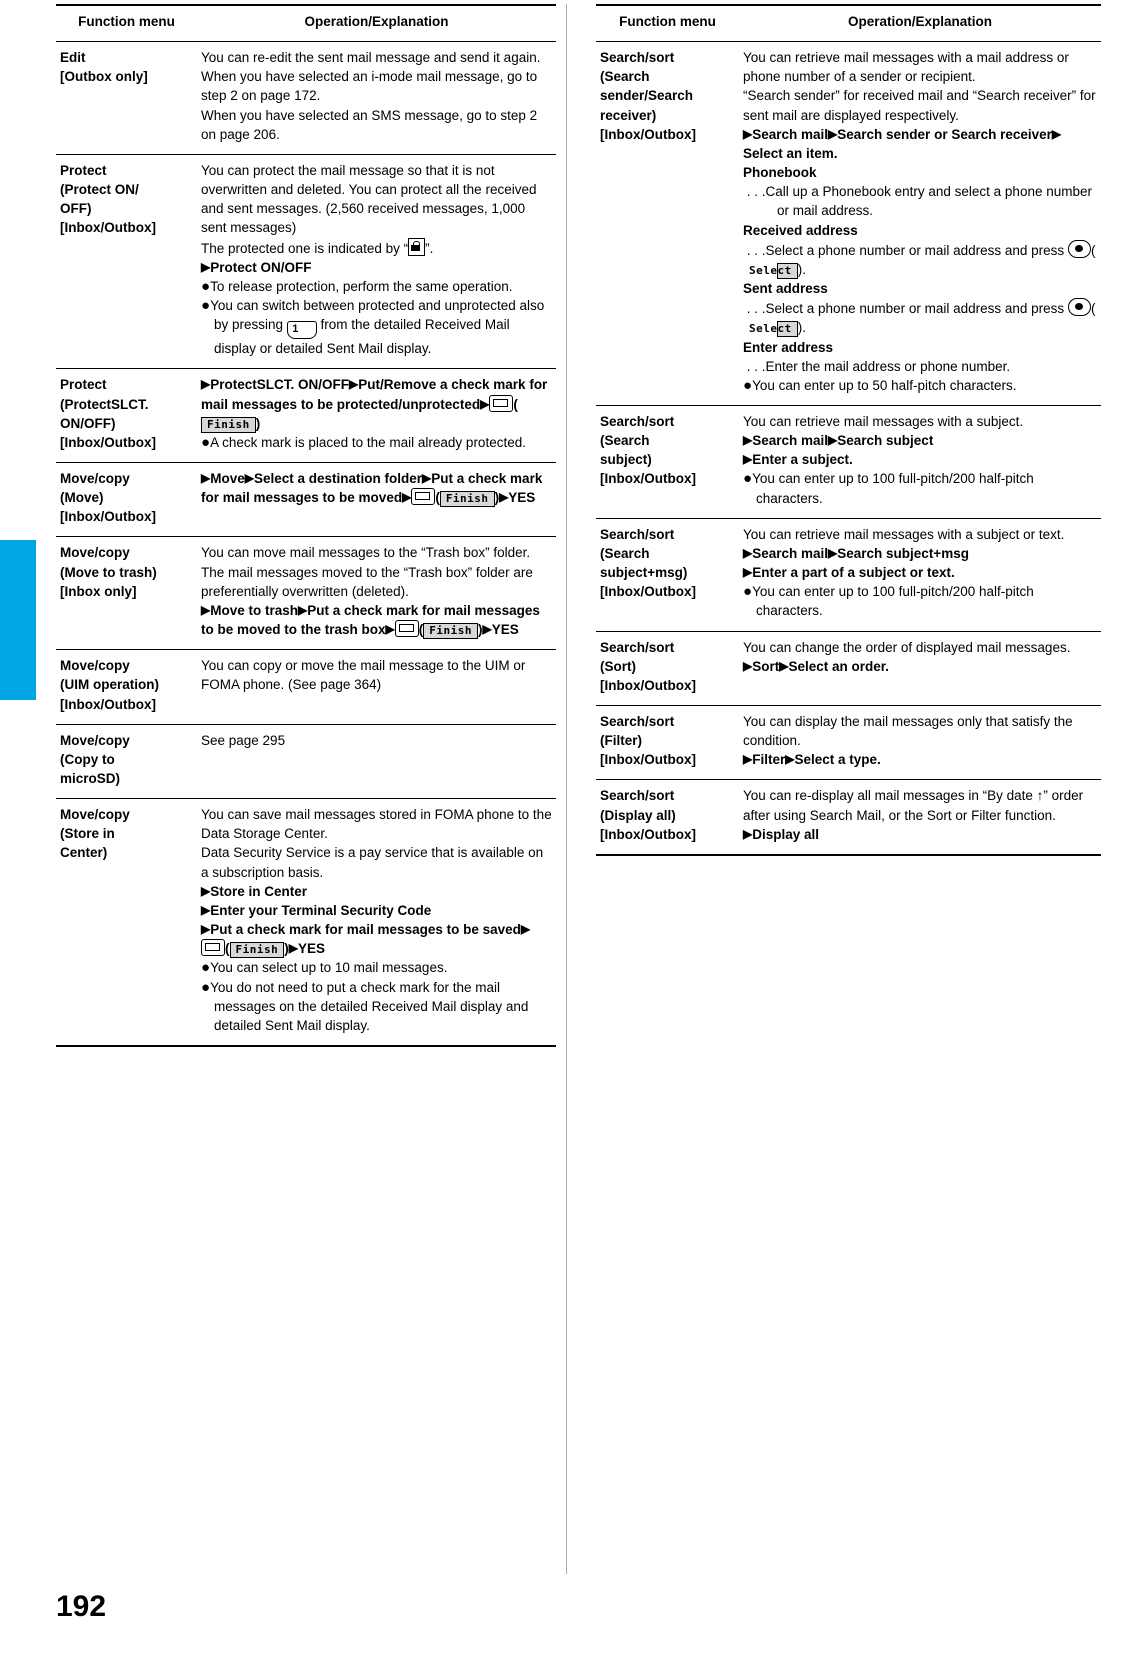  Describe the element at coordinates (667, 669) in the screenshot. I see `function-menu-cell: Search/sort (Sort) [Inbox/Outbox]` at that location.